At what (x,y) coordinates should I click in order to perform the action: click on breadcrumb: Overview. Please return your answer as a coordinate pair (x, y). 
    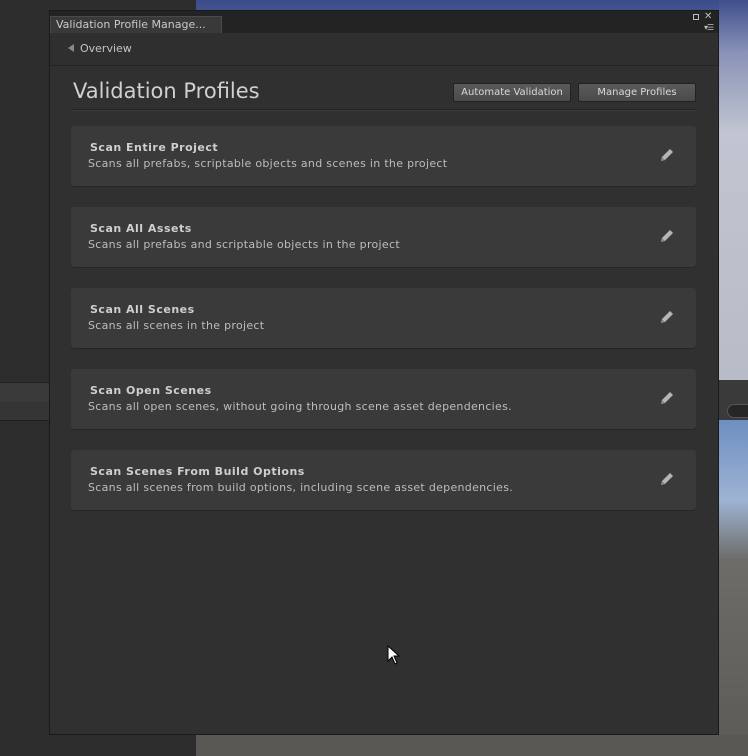
    Looking at the image, I should click on (384, 49).